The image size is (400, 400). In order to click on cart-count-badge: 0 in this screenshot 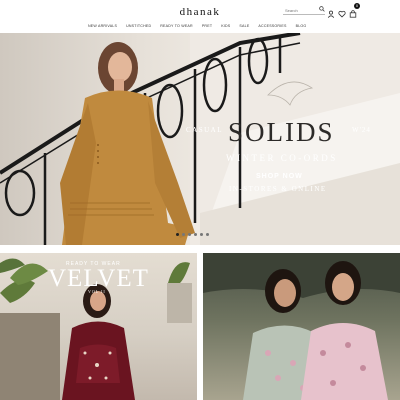, I will do `click(357, 6)`.